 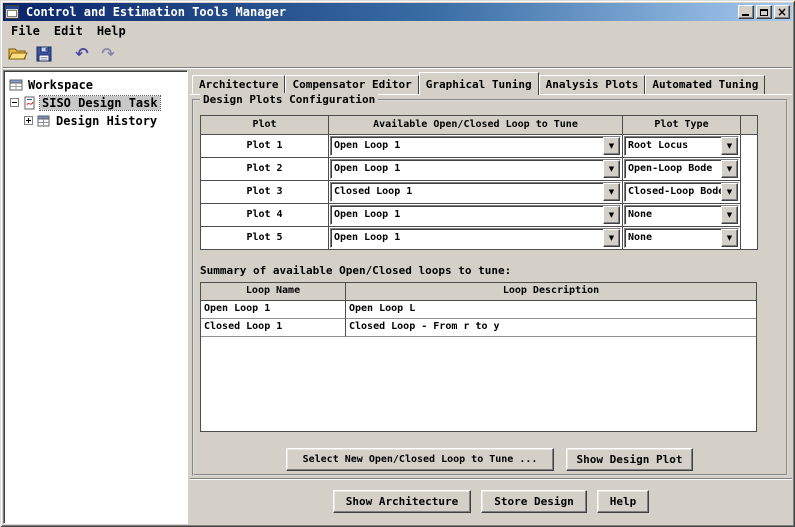 What do you see at coordinates (749, 125) in the screenshot?
I see `spacer-column-header` at bounding box center [749, 125].